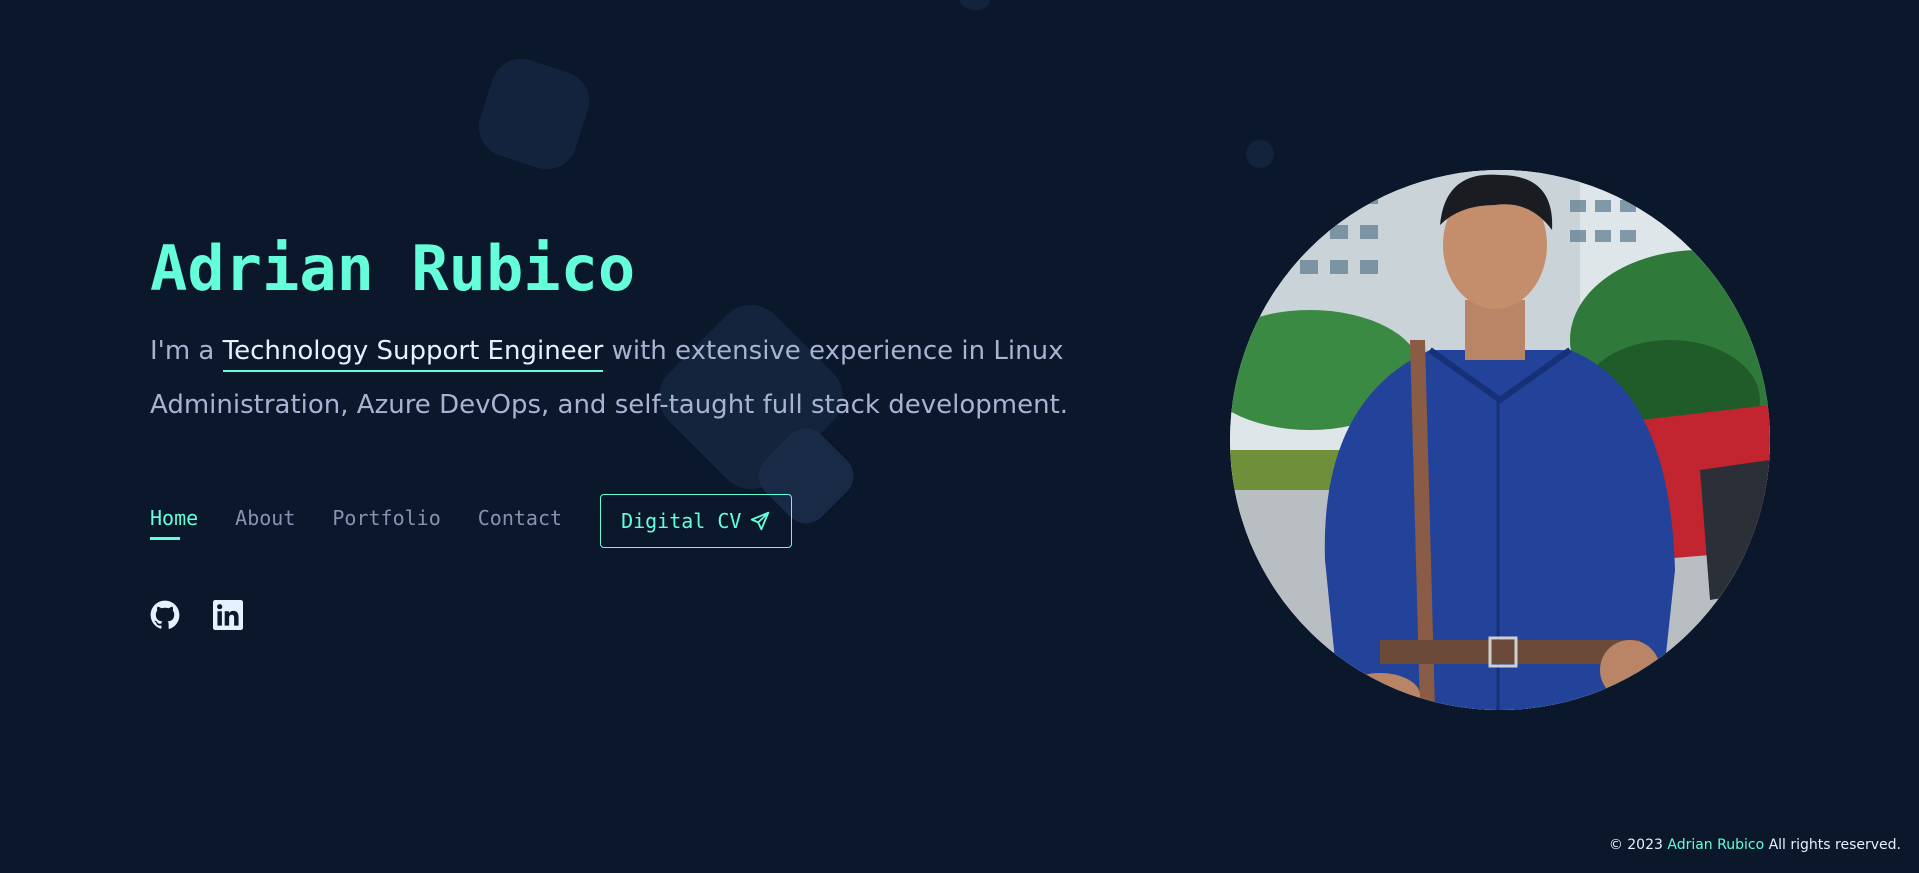  I want to click on hero-name: Adrian Rubico, so click(393, 268).